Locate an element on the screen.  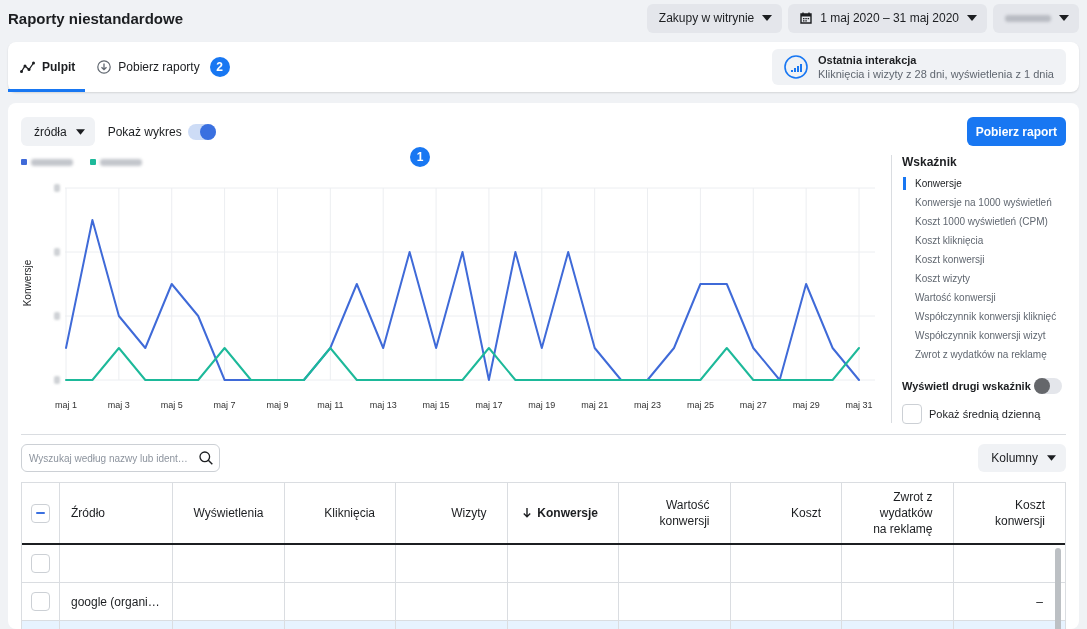
axis-tick-label: maj 23 is located at coordinates (648, 405).